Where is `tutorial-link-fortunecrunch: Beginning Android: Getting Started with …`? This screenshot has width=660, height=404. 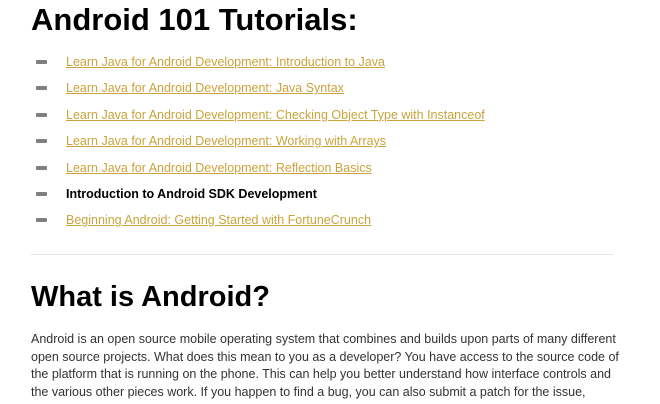
tutorial-link-fortunecrunch: Beginning Android: Getting Started with … is located at coordinates (218, 220).